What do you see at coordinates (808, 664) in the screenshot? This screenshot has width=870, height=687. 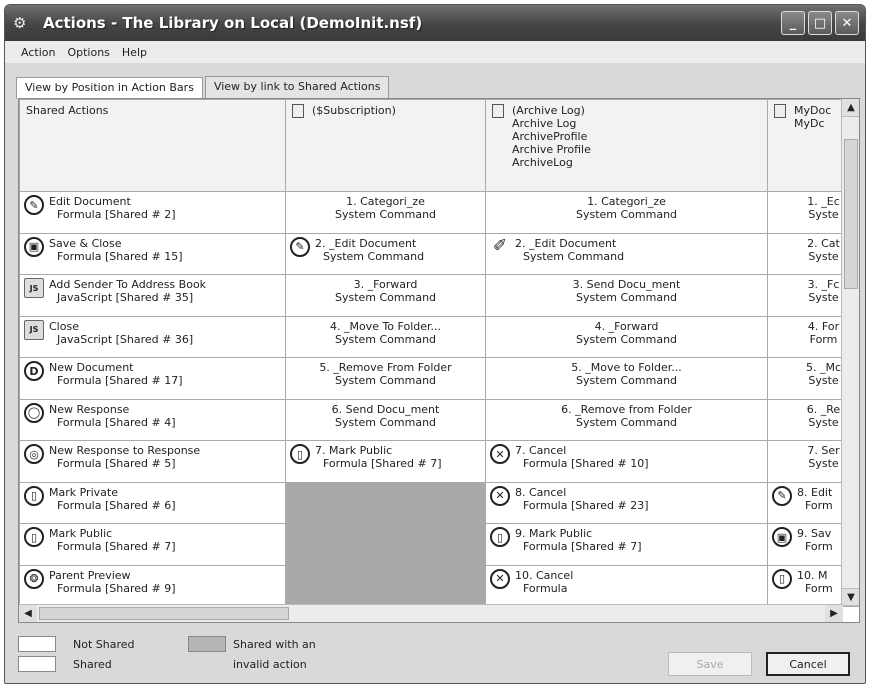 I see `cancel-button: Cancel` at bounding box center [808, 664].